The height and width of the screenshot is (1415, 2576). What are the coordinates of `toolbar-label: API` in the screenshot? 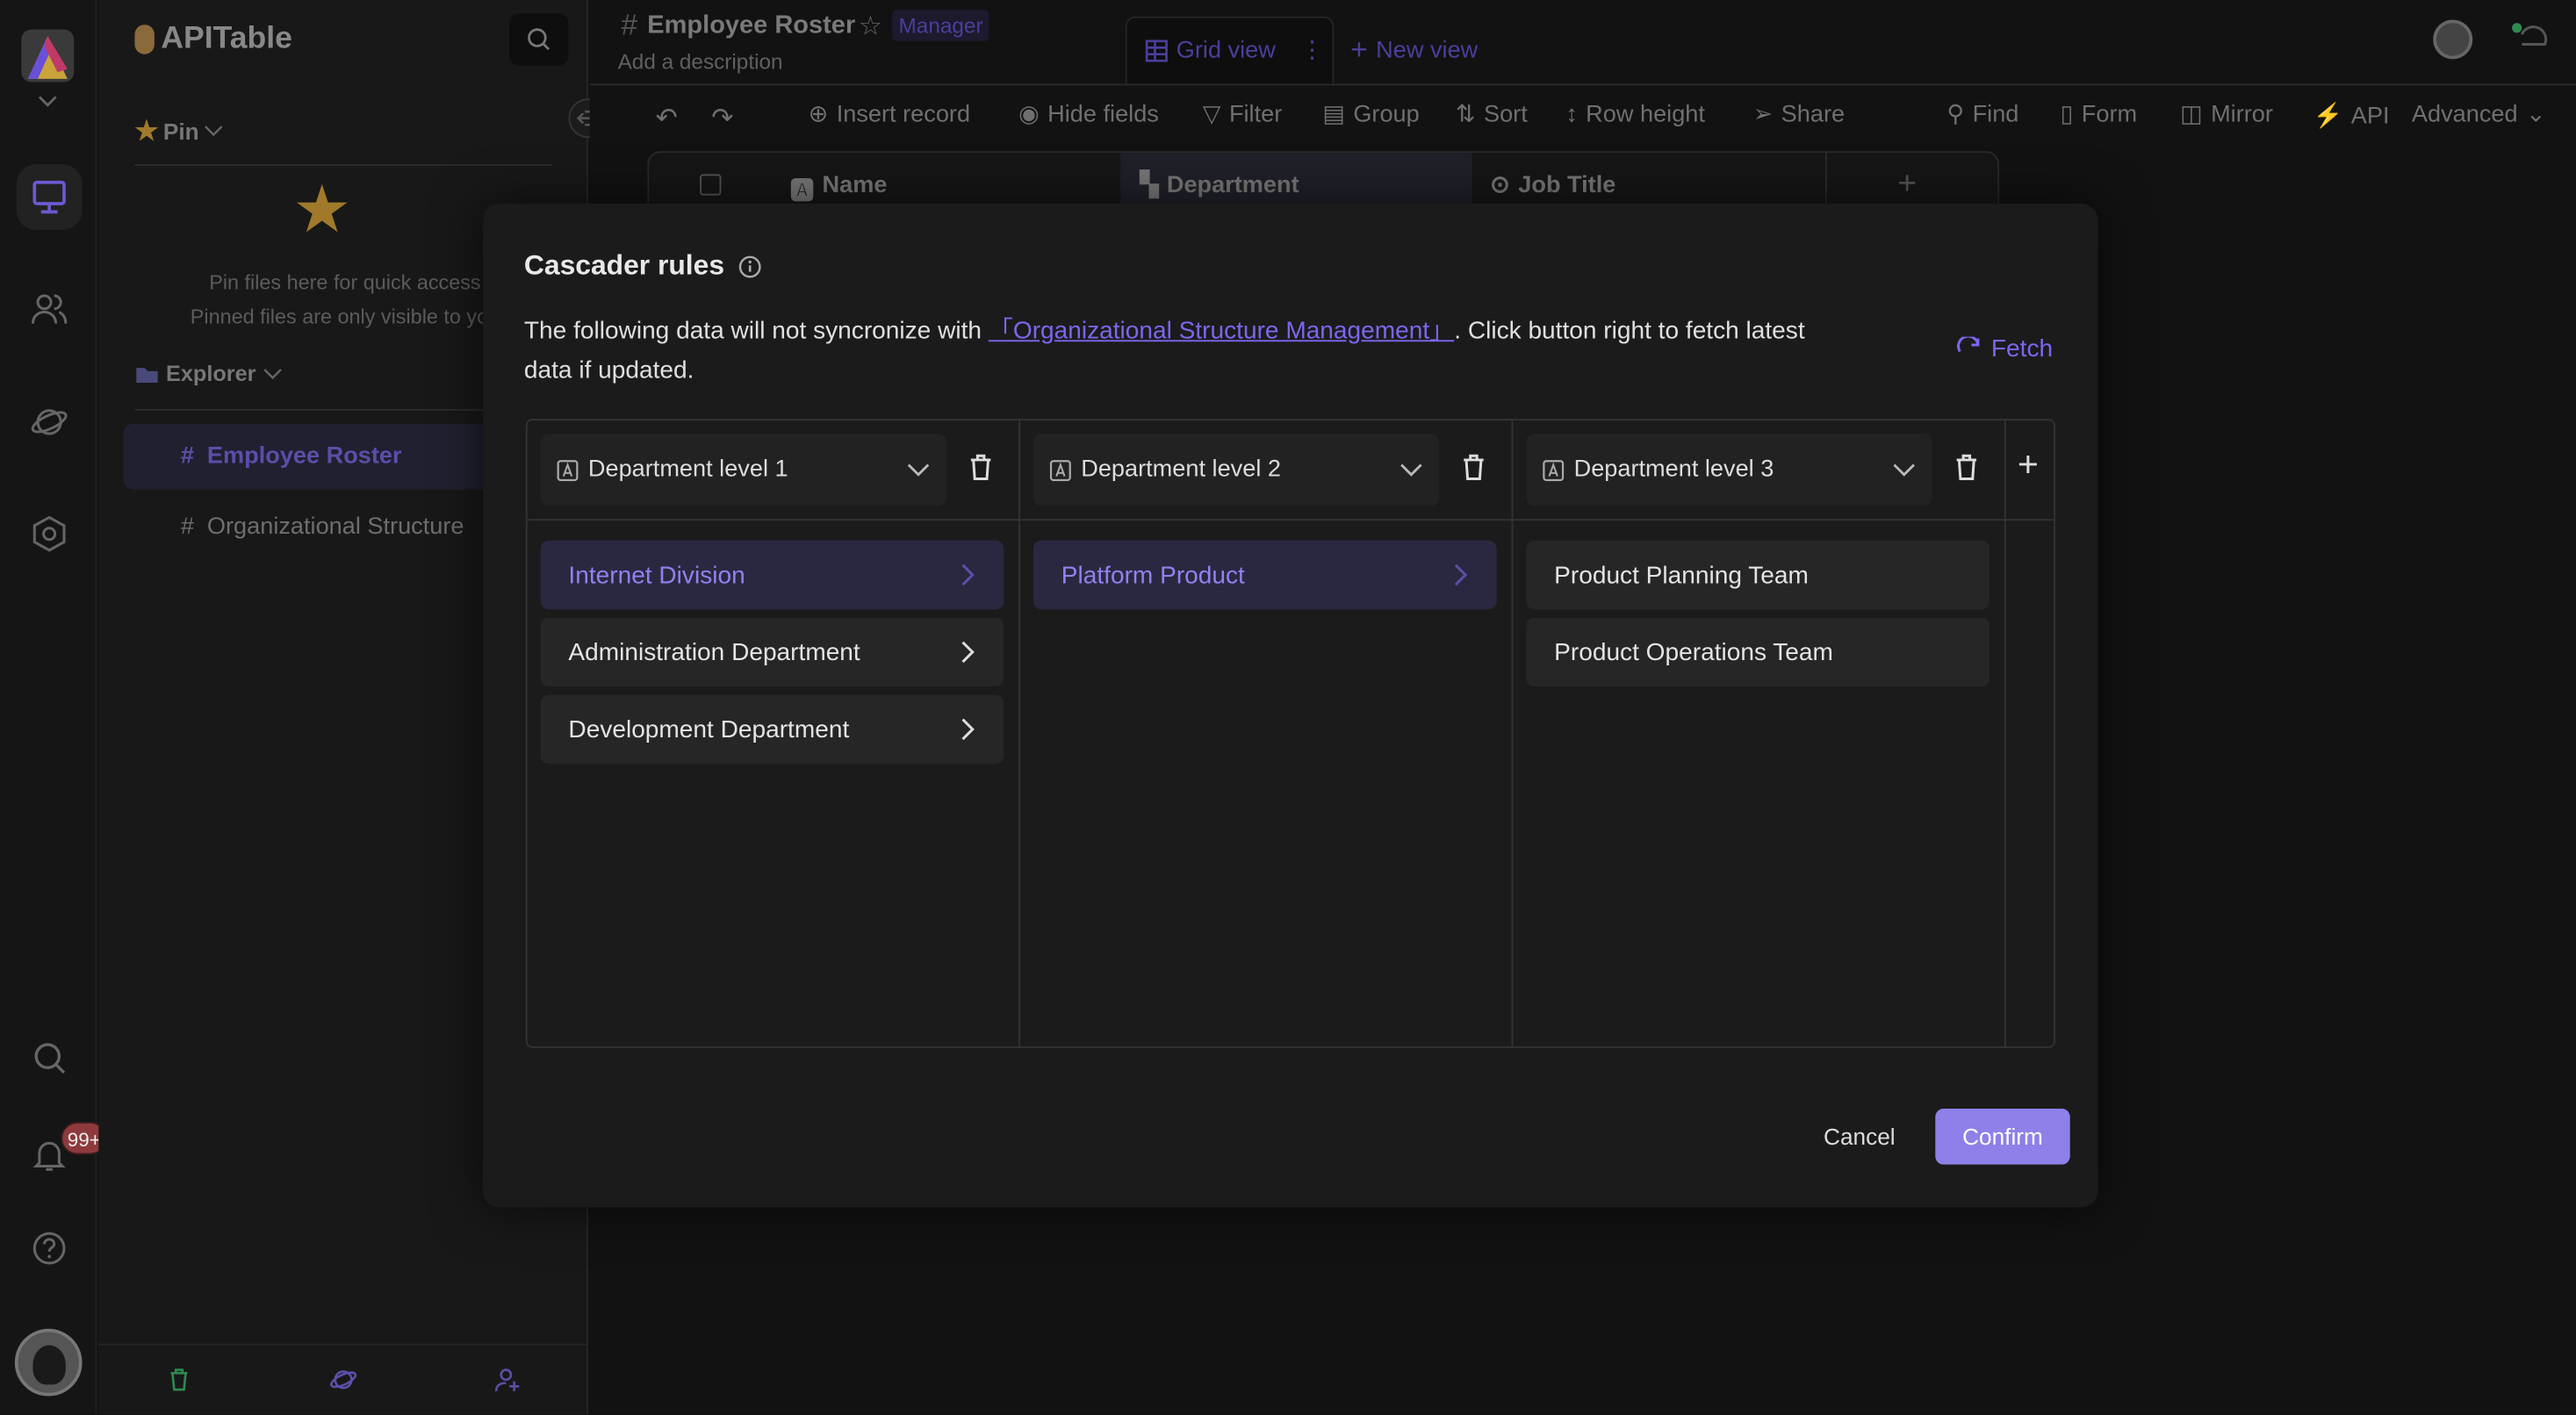 It's located at (2370, 115).